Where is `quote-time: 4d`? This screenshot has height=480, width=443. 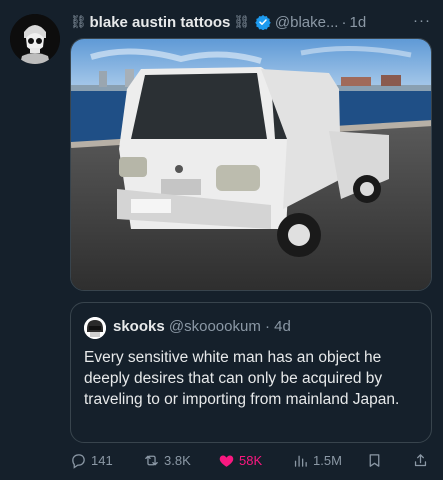 quote-time: 4d is located at coordinates (282, 326).